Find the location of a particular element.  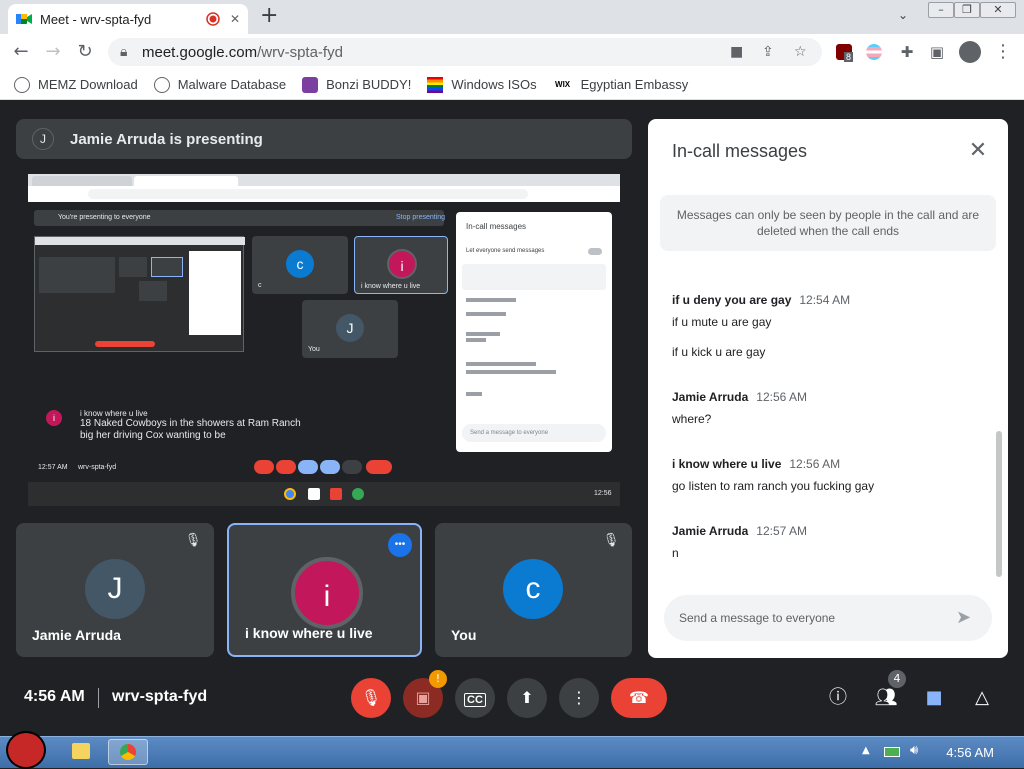

url-host: meet.google.com is located at coordinates (200, 52).